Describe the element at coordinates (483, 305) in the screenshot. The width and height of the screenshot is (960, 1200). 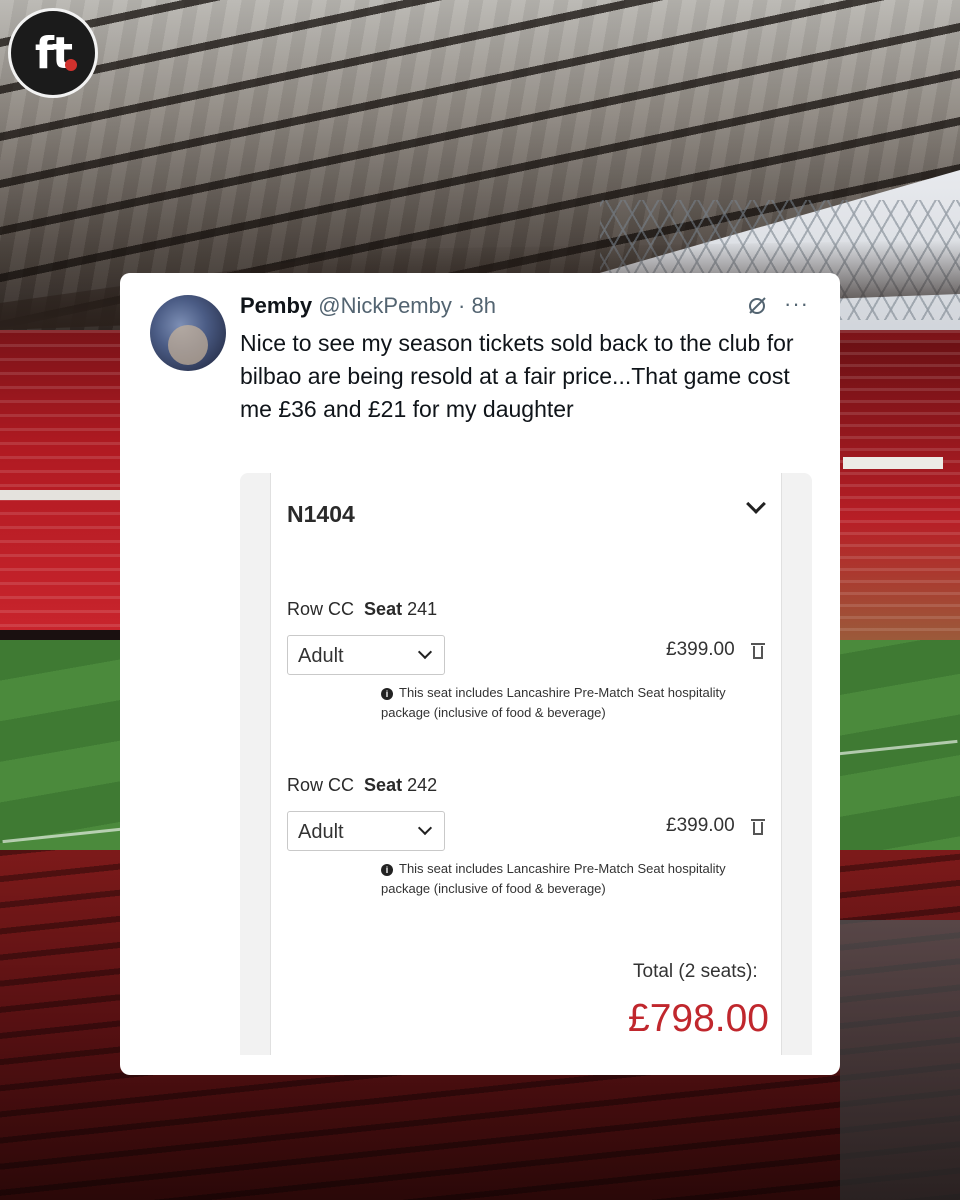
I see `tweet-time: 8h` at that location.